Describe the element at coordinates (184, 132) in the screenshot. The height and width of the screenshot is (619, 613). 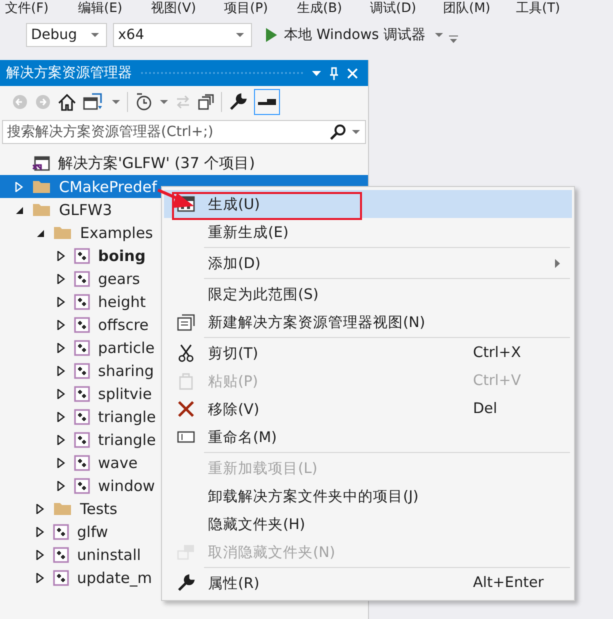
I see `search-field: 搜索解决方案资源管理器(Ctrl+;)` at that location.